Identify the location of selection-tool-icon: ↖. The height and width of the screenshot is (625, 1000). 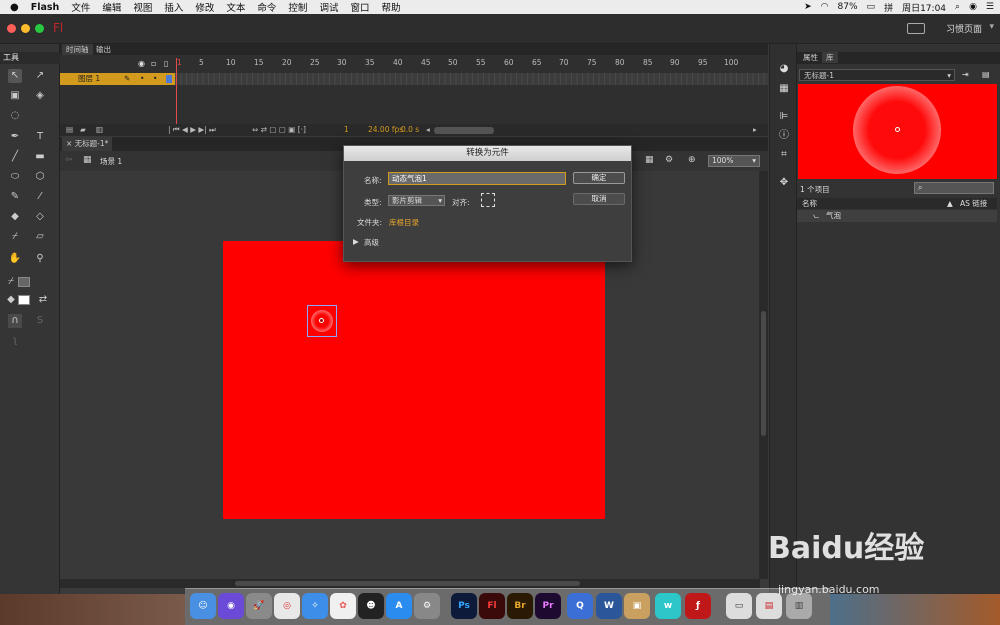
(15, 76).